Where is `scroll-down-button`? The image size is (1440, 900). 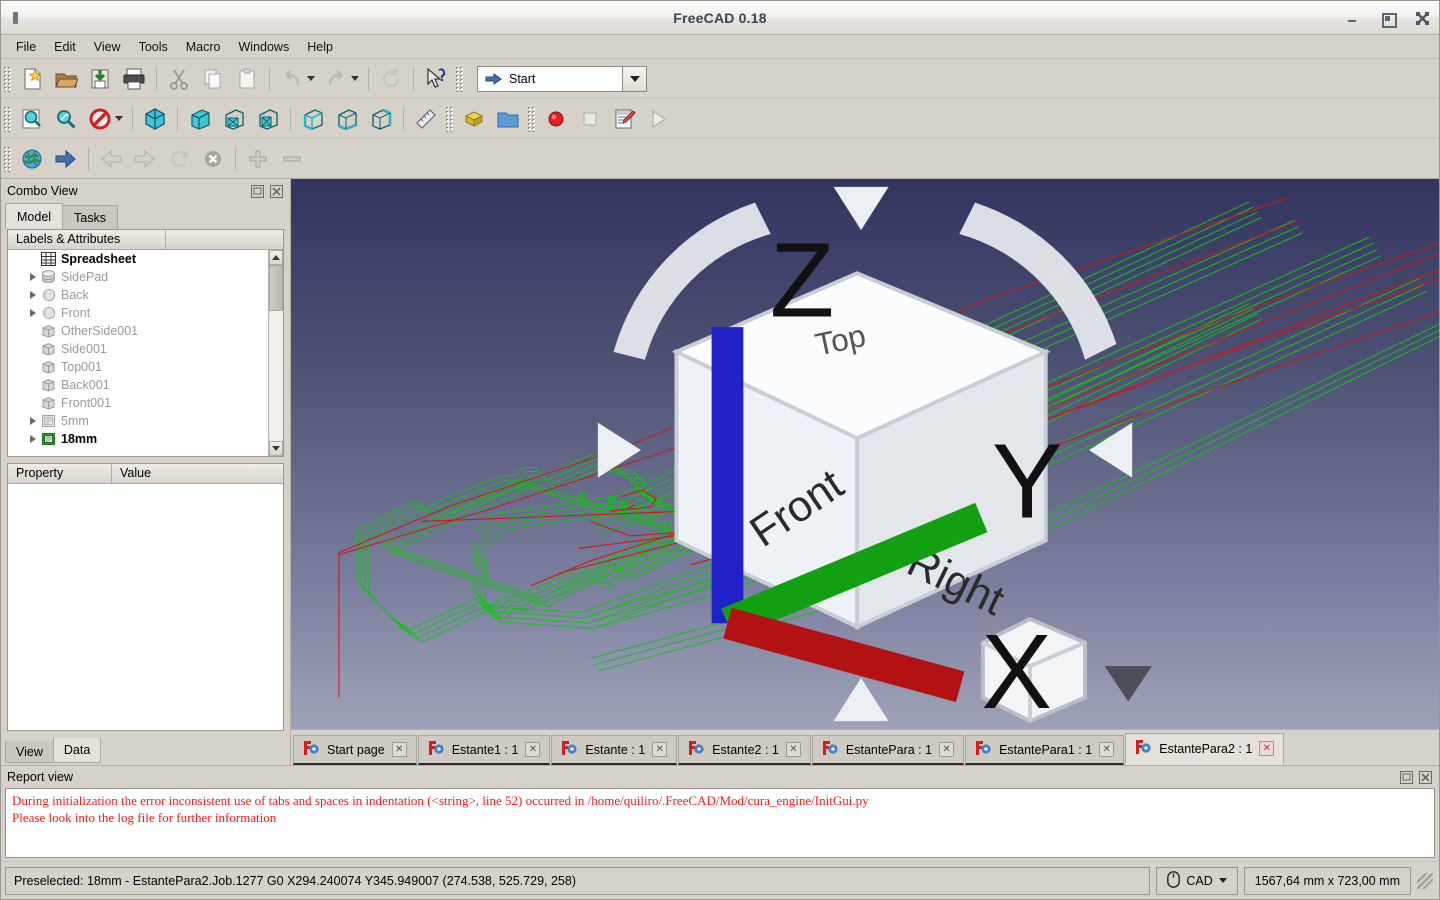 scroll-down-button is located at coordinates (276, 448).